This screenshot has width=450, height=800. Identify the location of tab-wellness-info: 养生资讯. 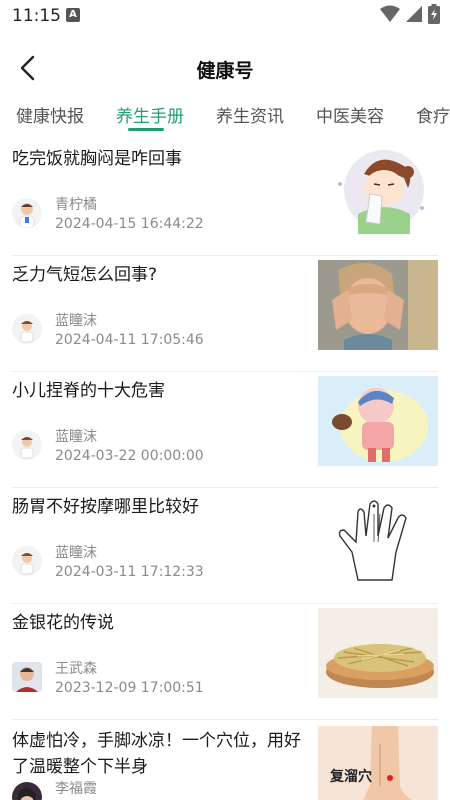
(250, 114).